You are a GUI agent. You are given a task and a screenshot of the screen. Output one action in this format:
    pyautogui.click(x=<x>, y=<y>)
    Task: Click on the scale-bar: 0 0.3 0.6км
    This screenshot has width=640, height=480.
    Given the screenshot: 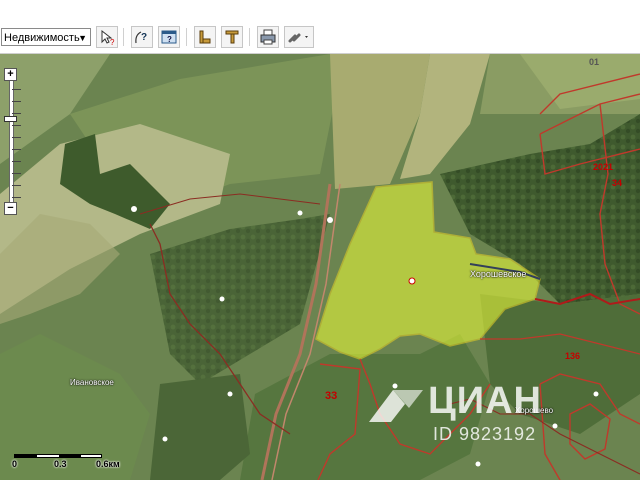 What is the action you would take?
    pyautogui.click(x=67, y=461)
    